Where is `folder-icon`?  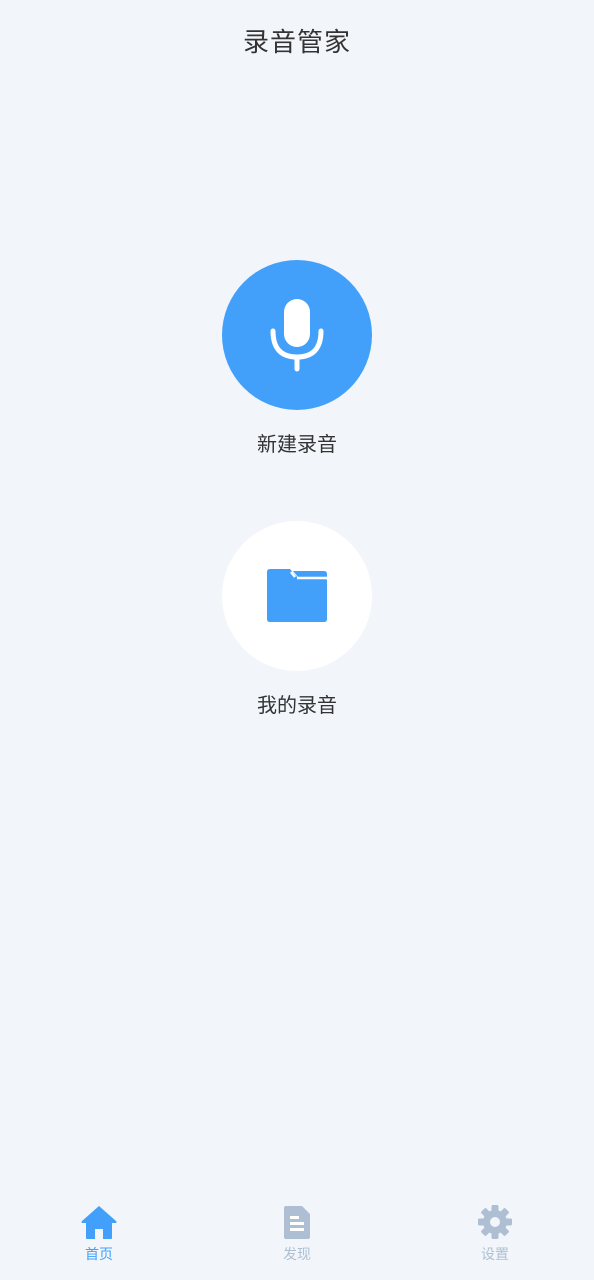 folder-icon is located at coordinates (297, 595).